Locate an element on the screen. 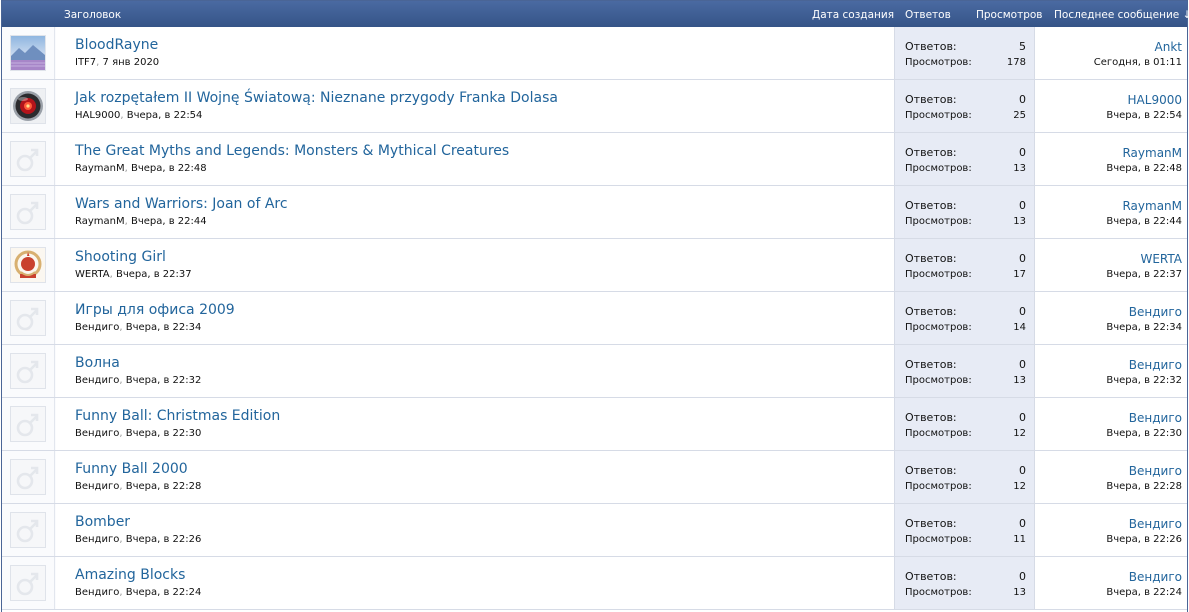 The image size is (1189, 612). last-message-date: Вчера, в 22:24 is located at coordinates (1144, 592).